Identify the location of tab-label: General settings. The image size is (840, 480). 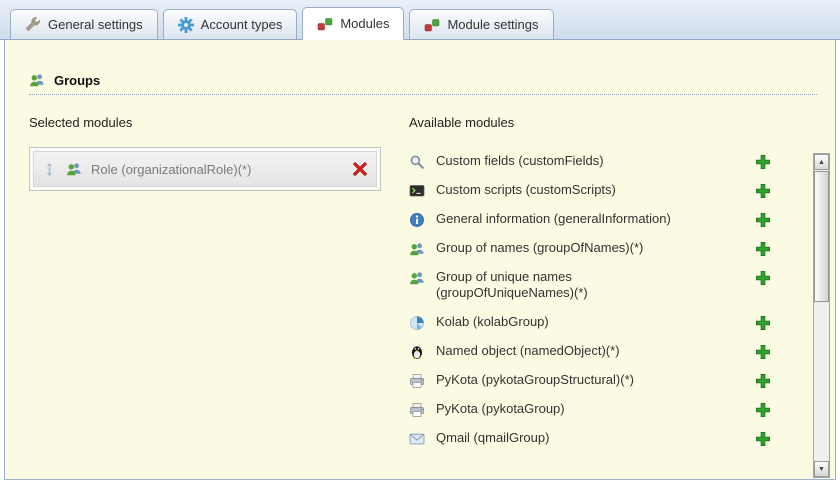
(95, 24).